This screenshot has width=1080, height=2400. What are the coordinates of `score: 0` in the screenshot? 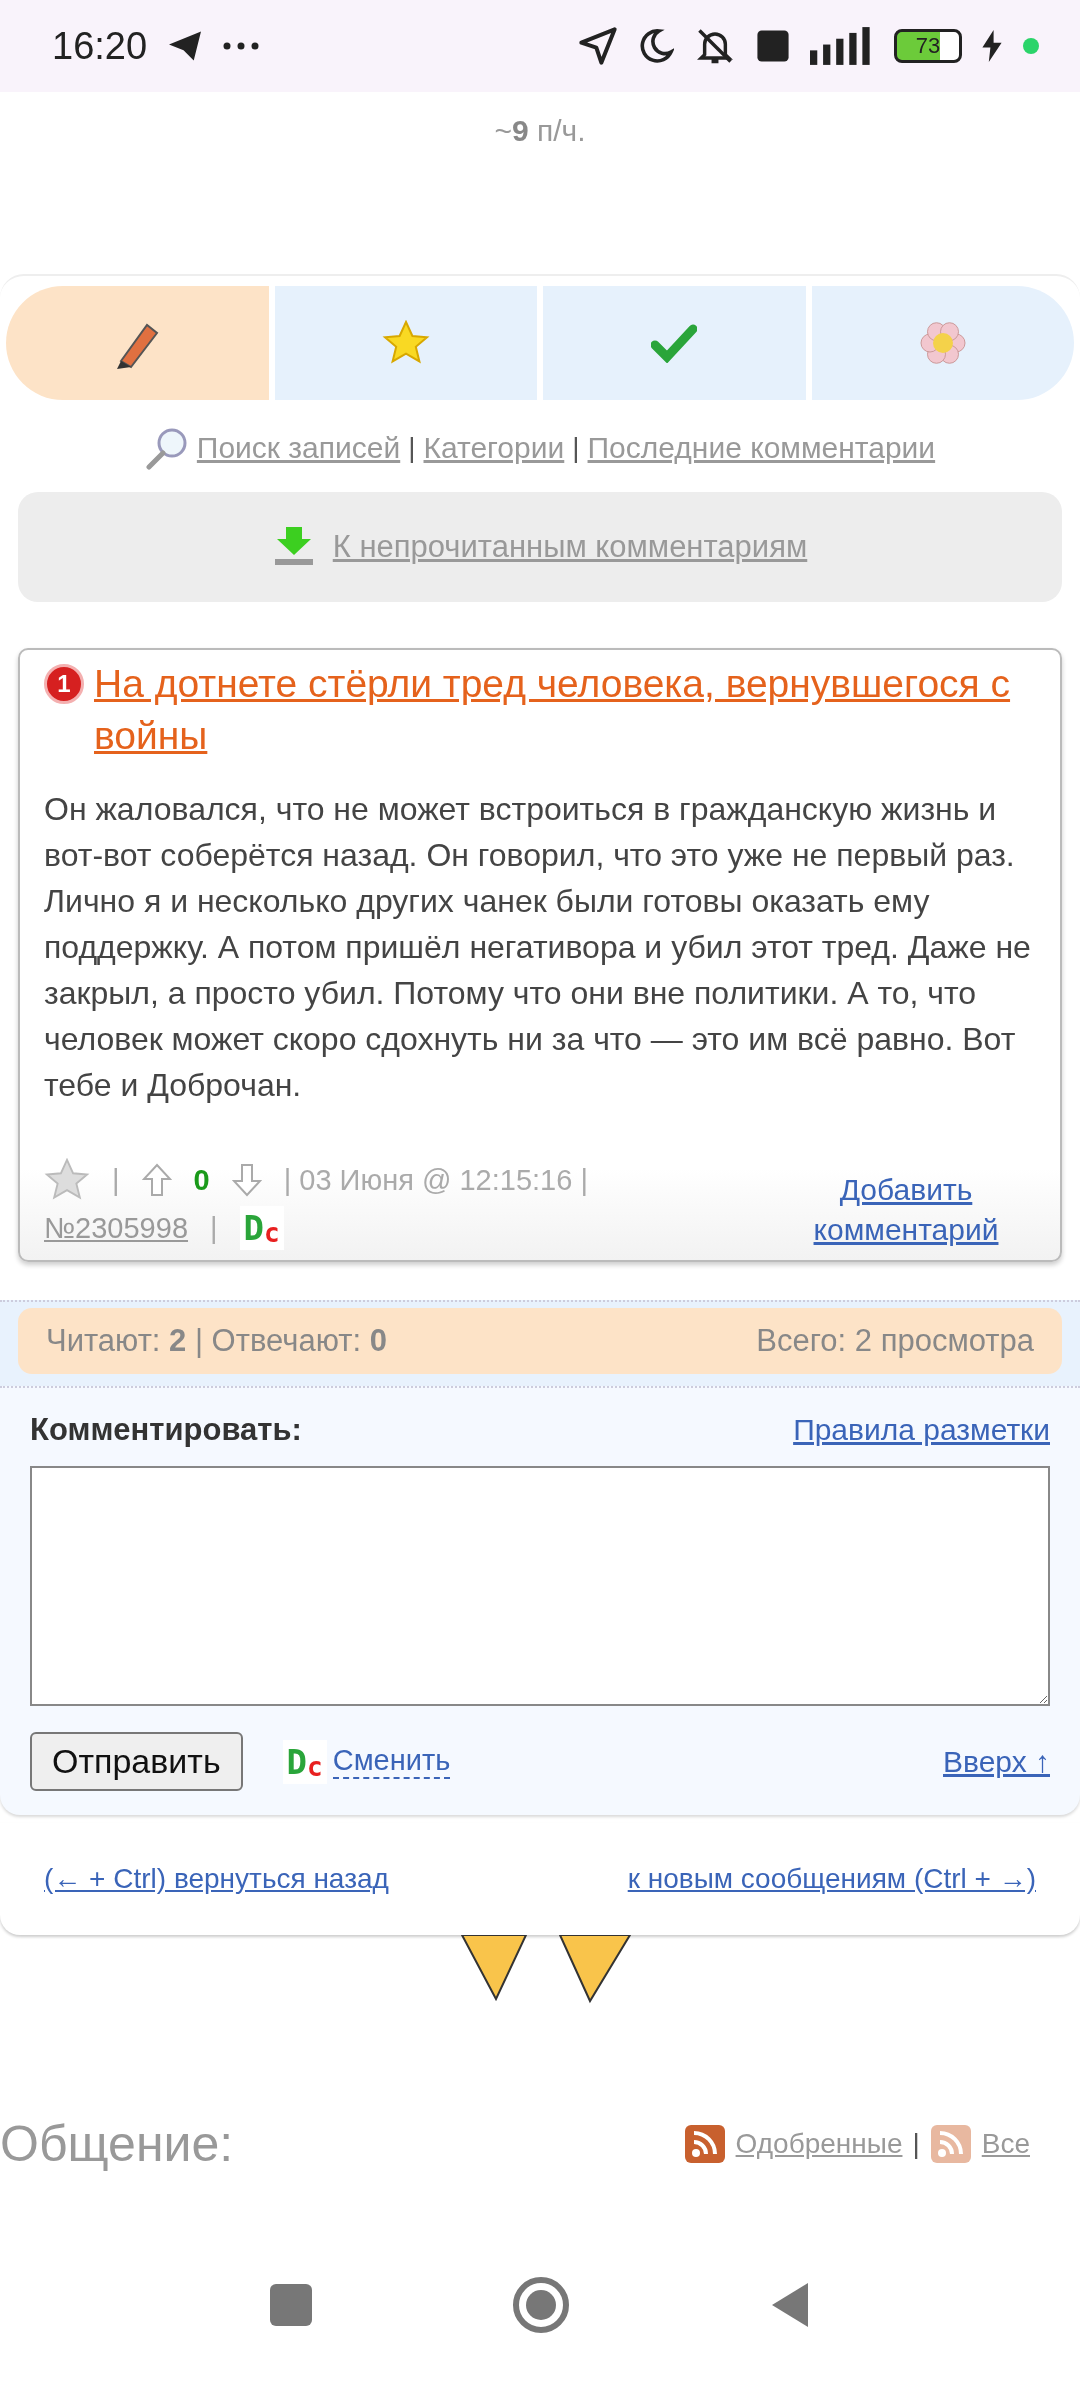 It's located at (201, 1180).